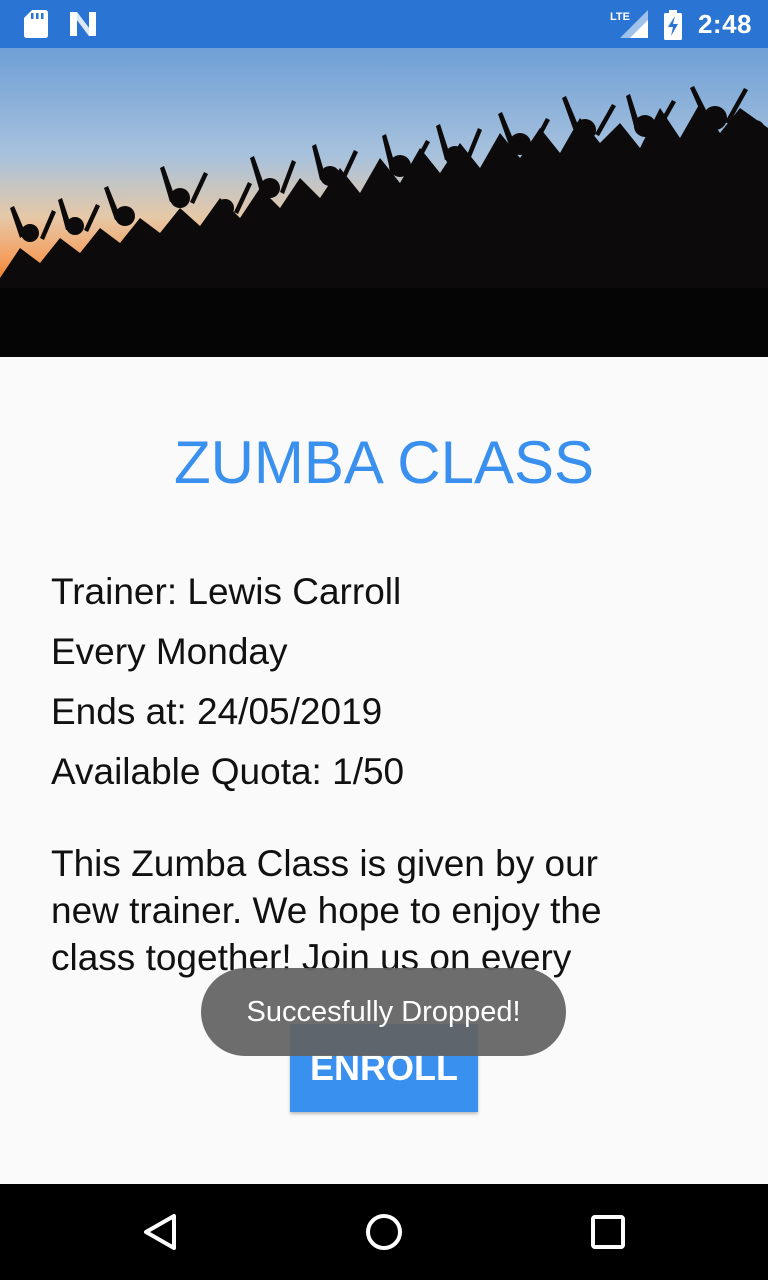 Image resolution: width=768 pixels, height=1280 pixels. What do you see at coordinates (160, 1232) in the screenshot?
I see `back-icon` at bounding box center [160, 1232].